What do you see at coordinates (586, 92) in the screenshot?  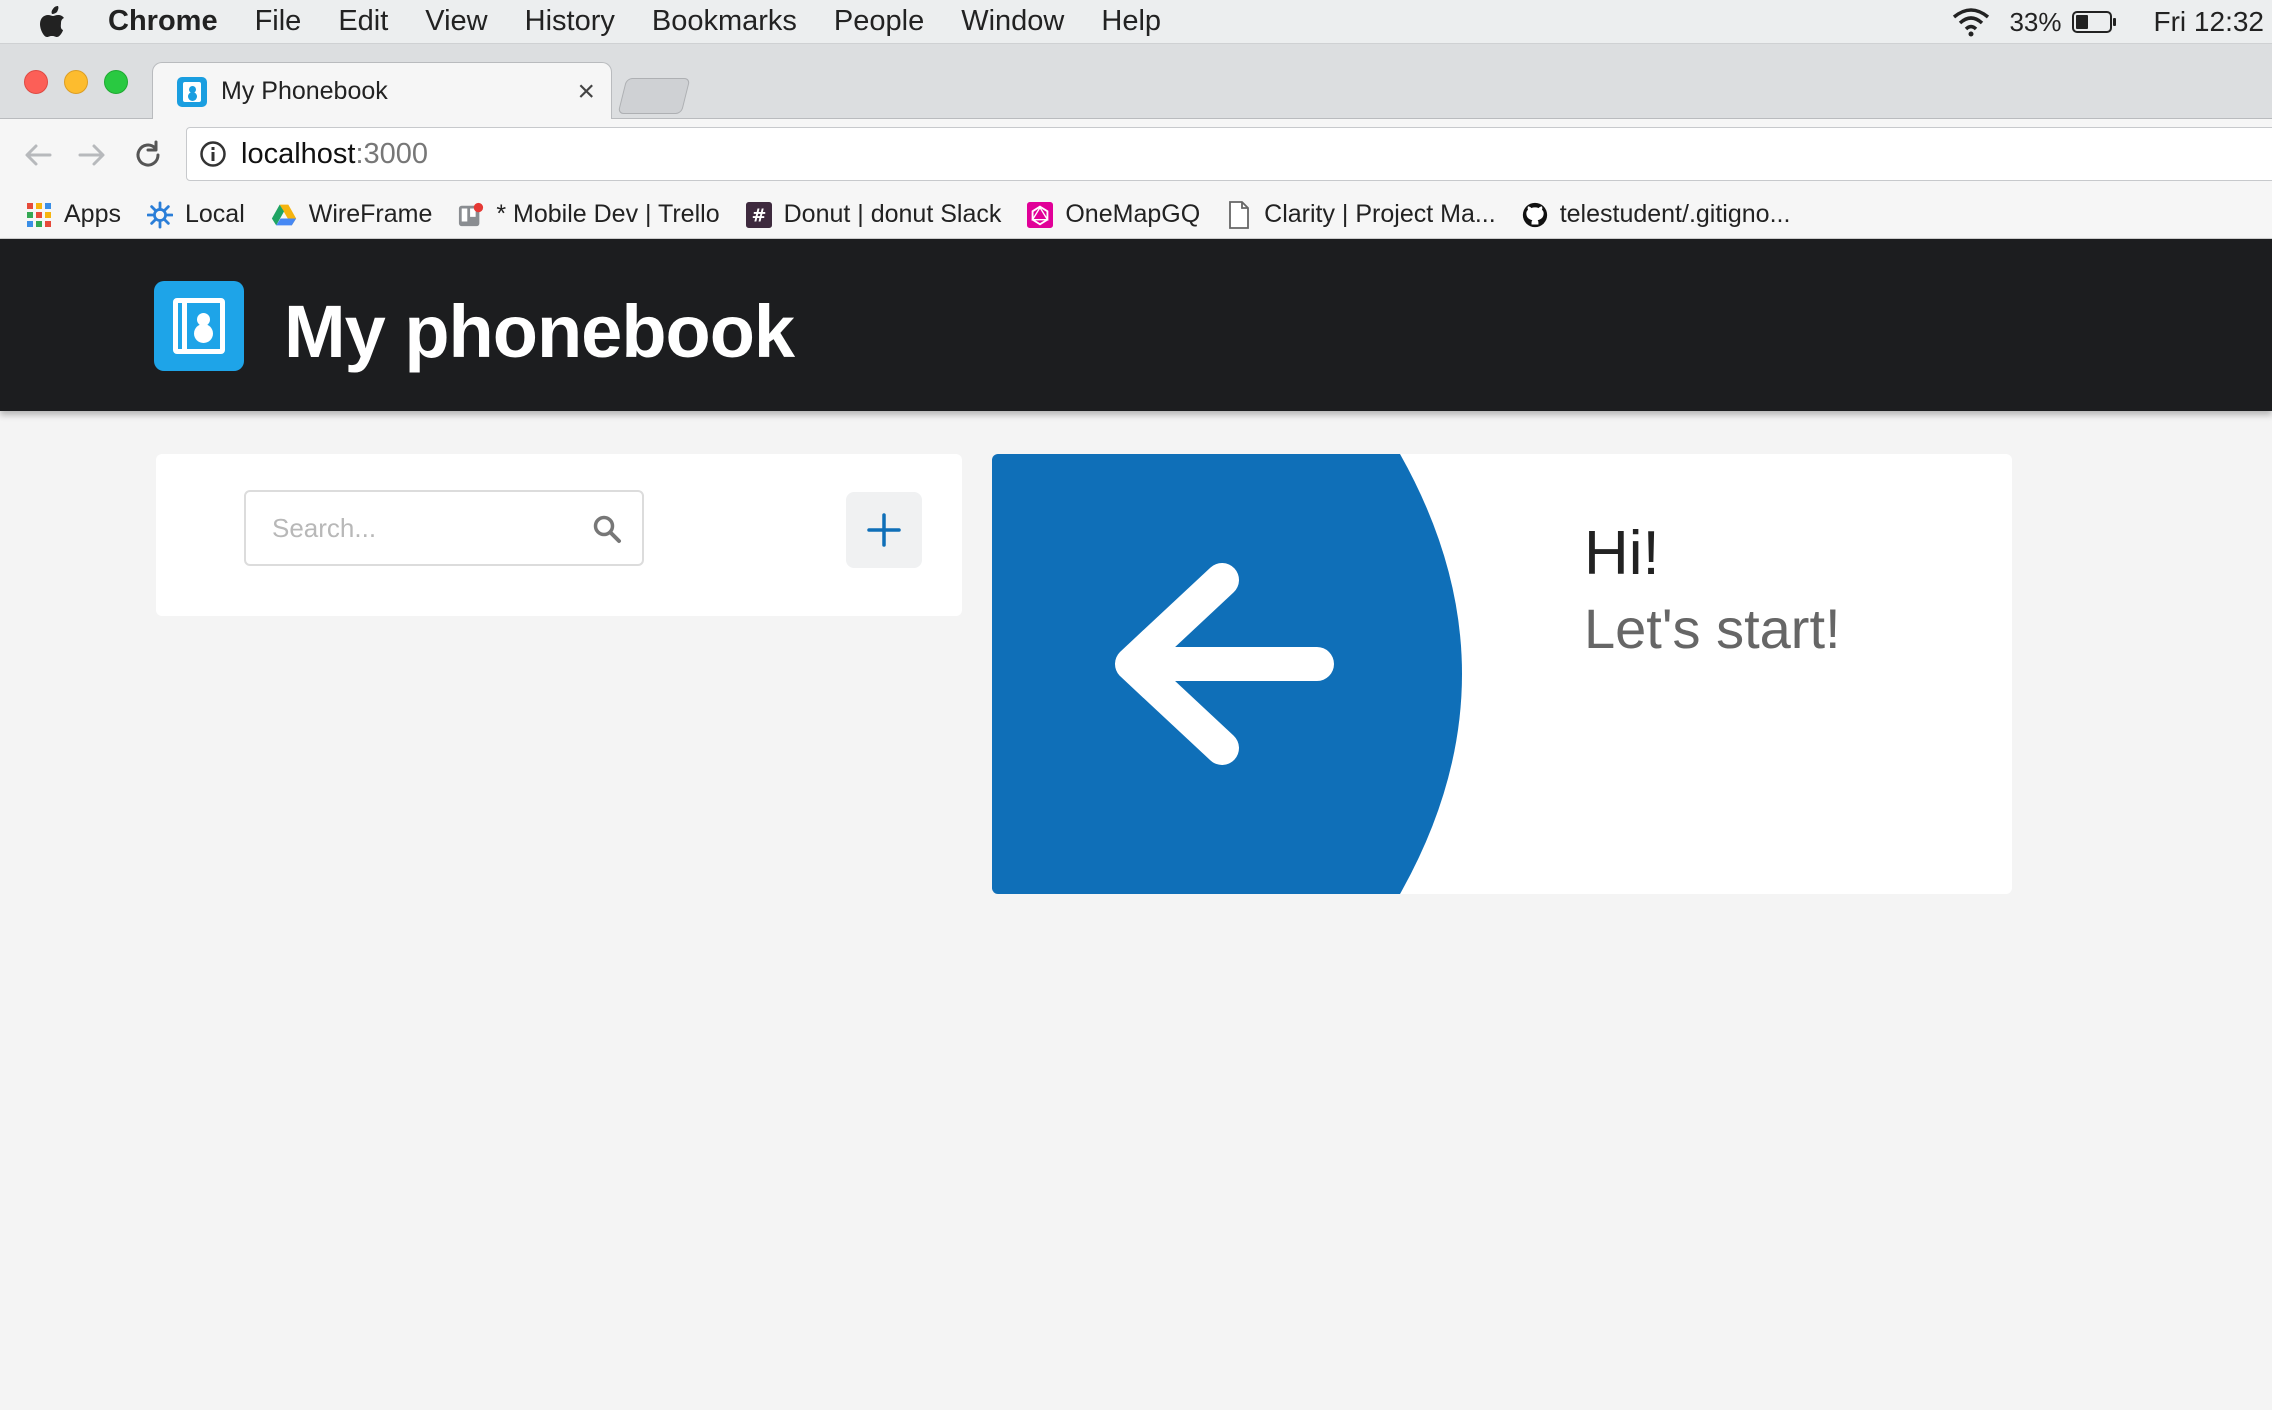 I see `tab-close-icon: ×` at bounding box center [586, 92].